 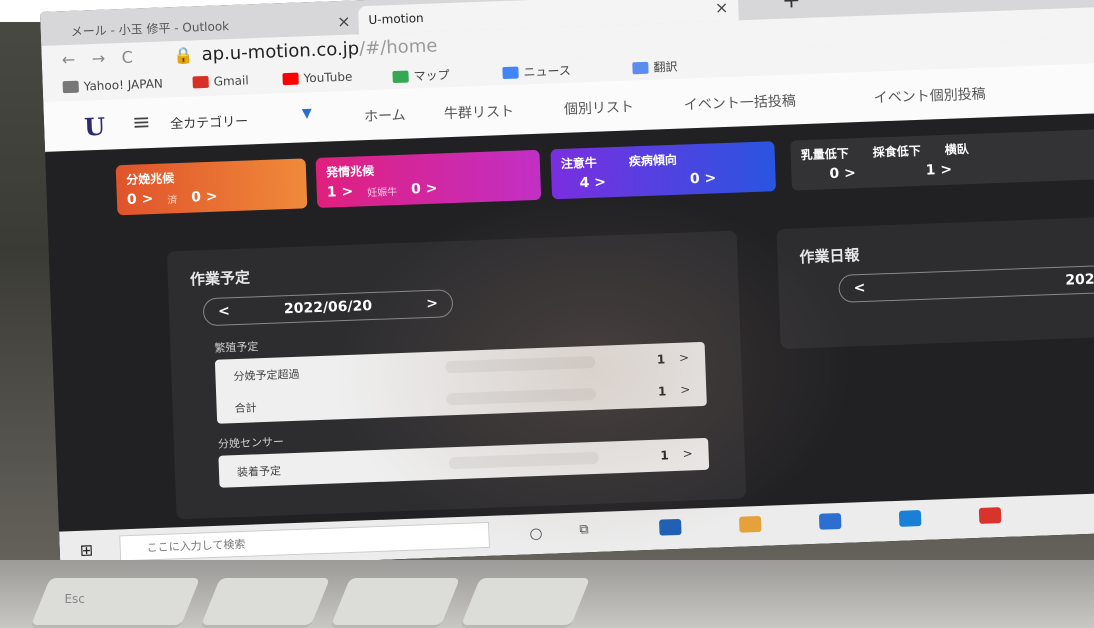 I want to click on bookmark-maps: マップ, so click(x=421, y=75).